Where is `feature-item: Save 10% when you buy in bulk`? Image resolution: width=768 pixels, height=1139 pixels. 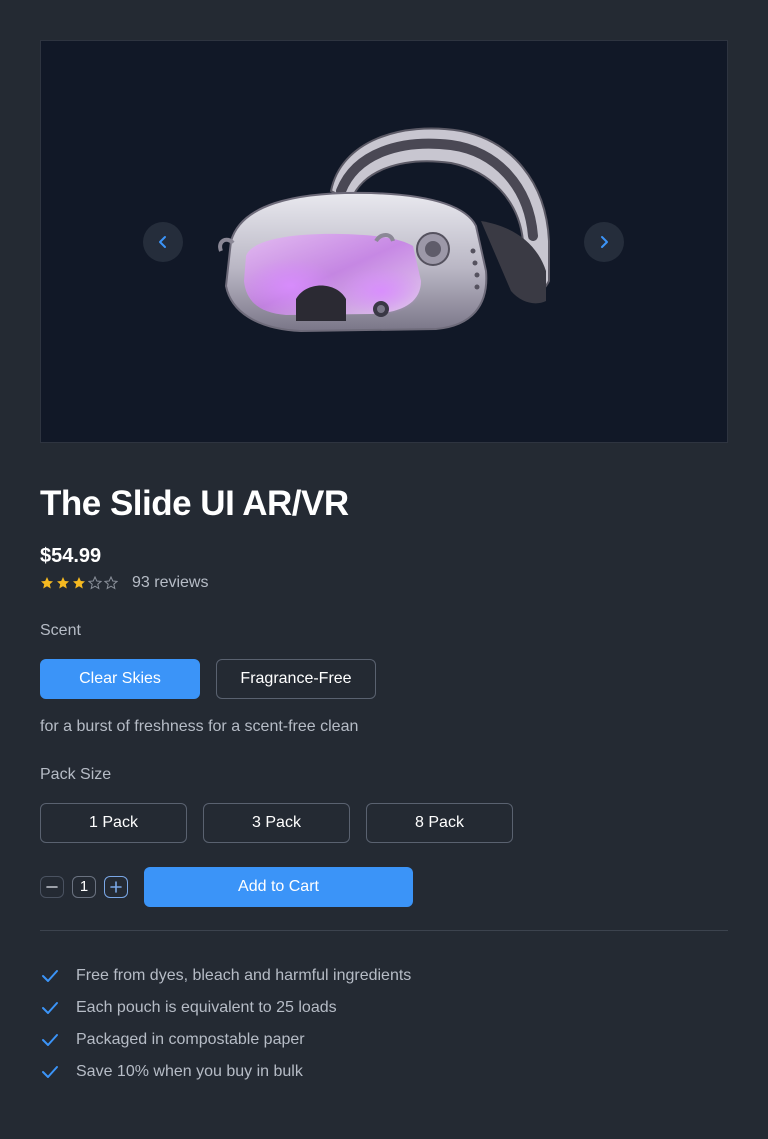
feature-item: Save 10% when you buy in bulk is located at coordinates (225, 1072).